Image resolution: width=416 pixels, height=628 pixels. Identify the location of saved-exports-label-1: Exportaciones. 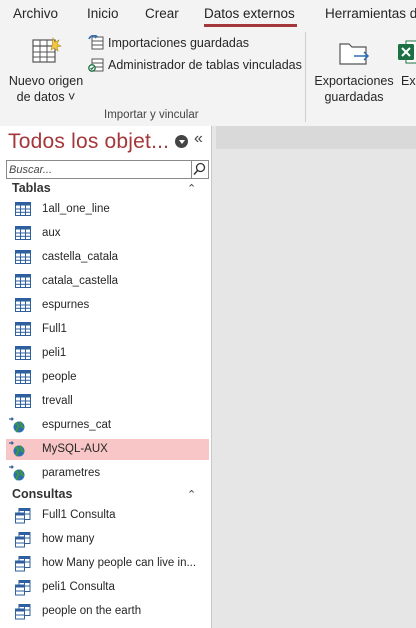
(354, 81).